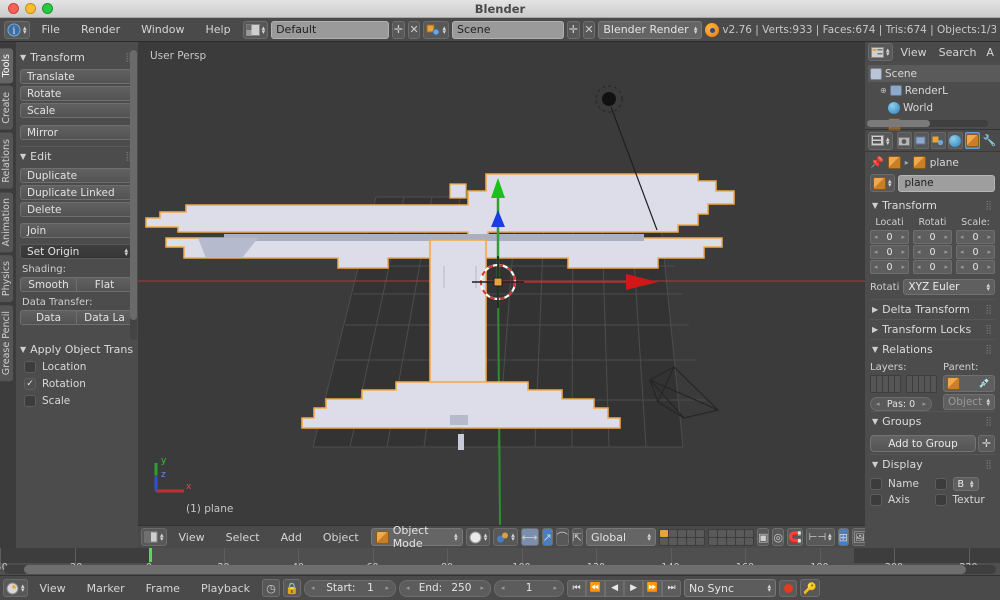  Describe the element at coordinates (730, 588) in the screenshot. I see `sync-mode-dropdown: No Sync ▴ ▾` at that location.